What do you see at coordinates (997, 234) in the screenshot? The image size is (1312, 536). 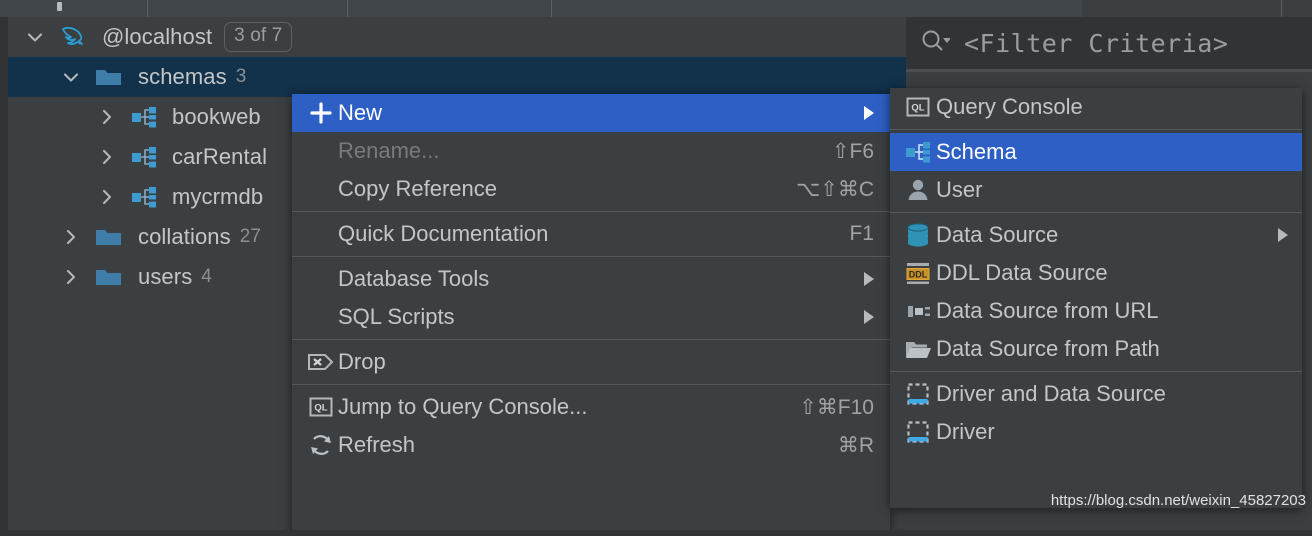 I see `submenu-item-label: Data Source` at bounding box center [997, 234].